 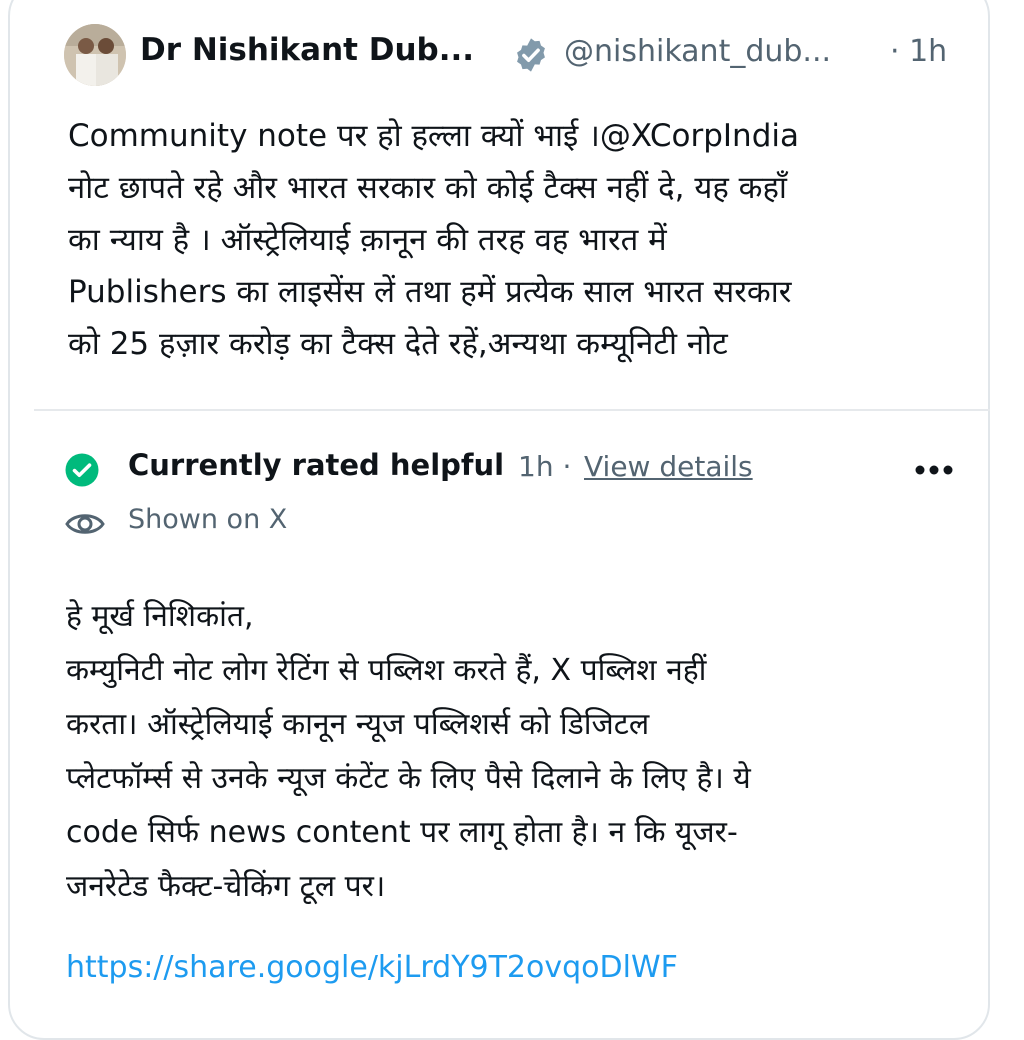 I want to click on note-time: 1h ·, so click(x=544, y=466).